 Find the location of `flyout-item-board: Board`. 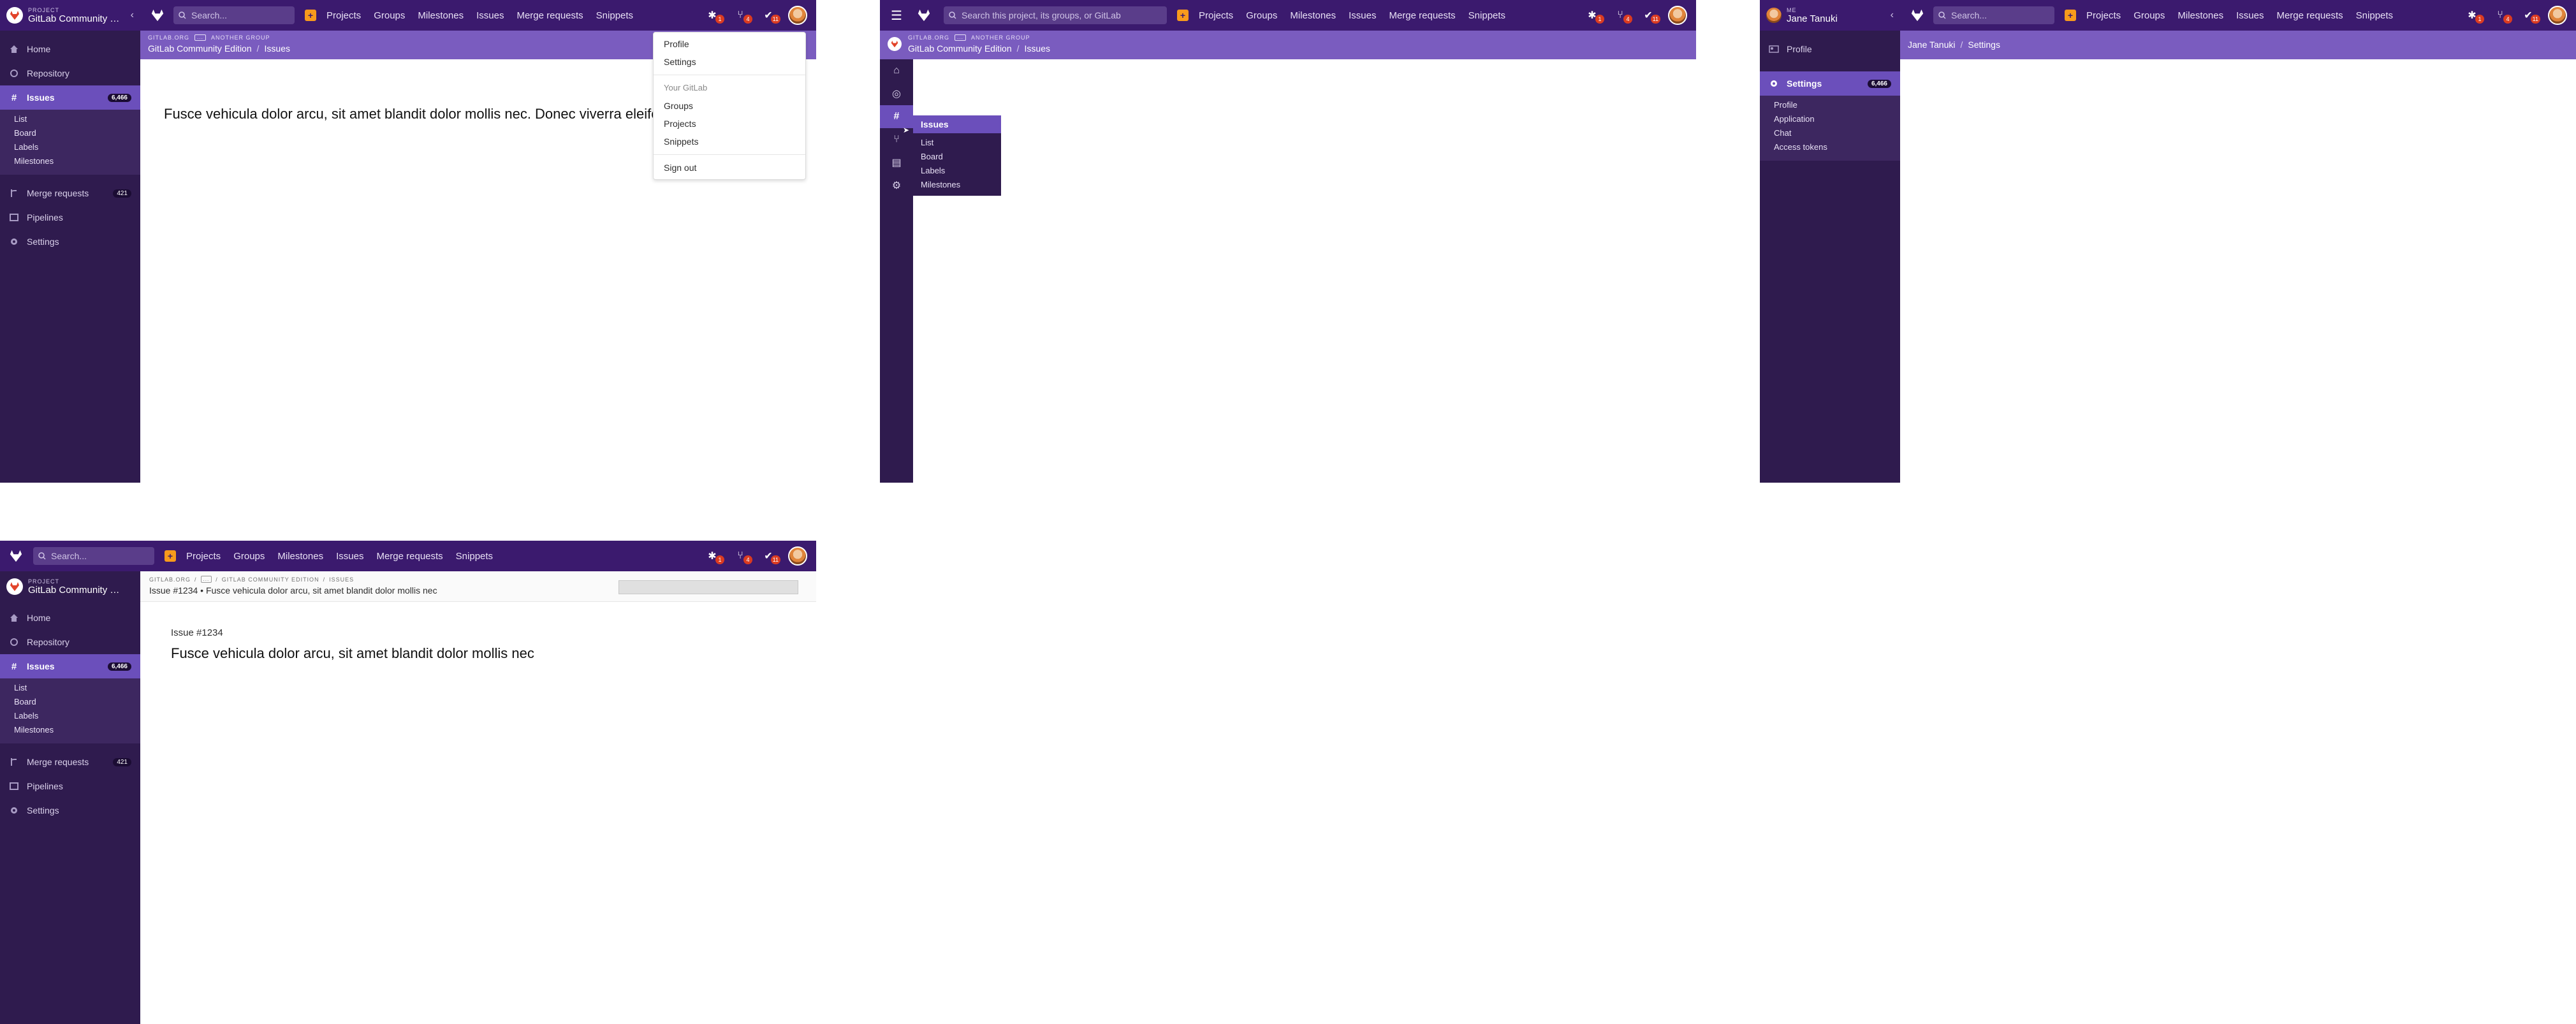

flyout-item-board: Board is located at coordinates (957, 157).